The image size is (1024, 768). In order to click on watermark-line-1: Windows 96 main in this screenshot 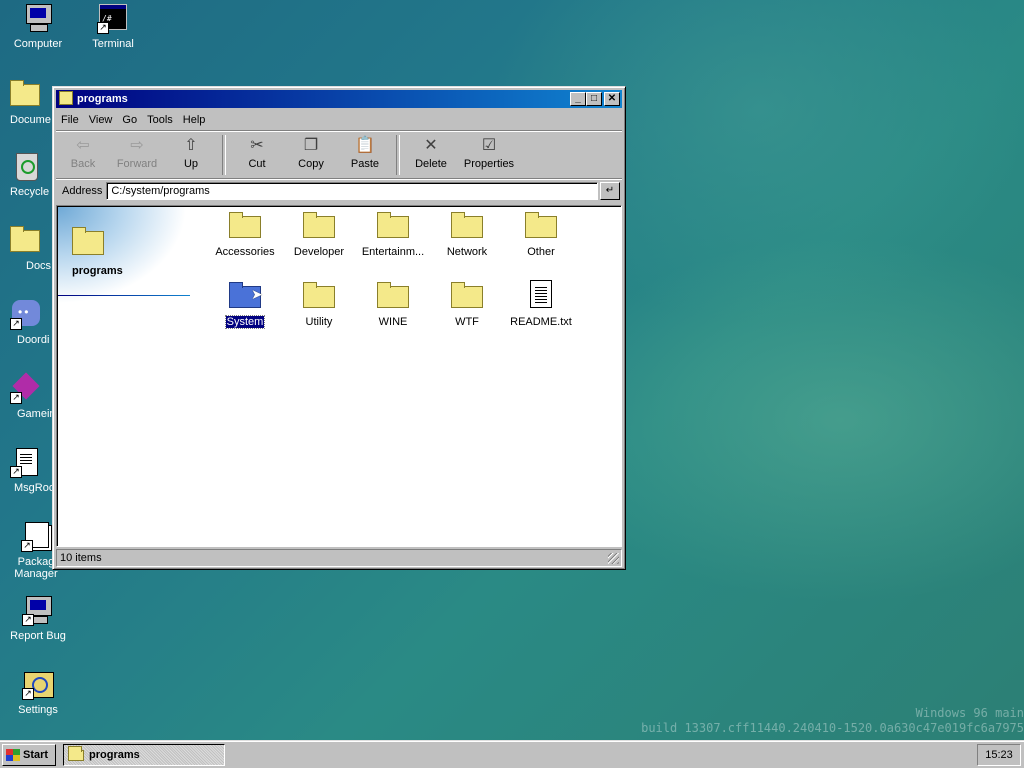, I will do `click(969, 713)`.